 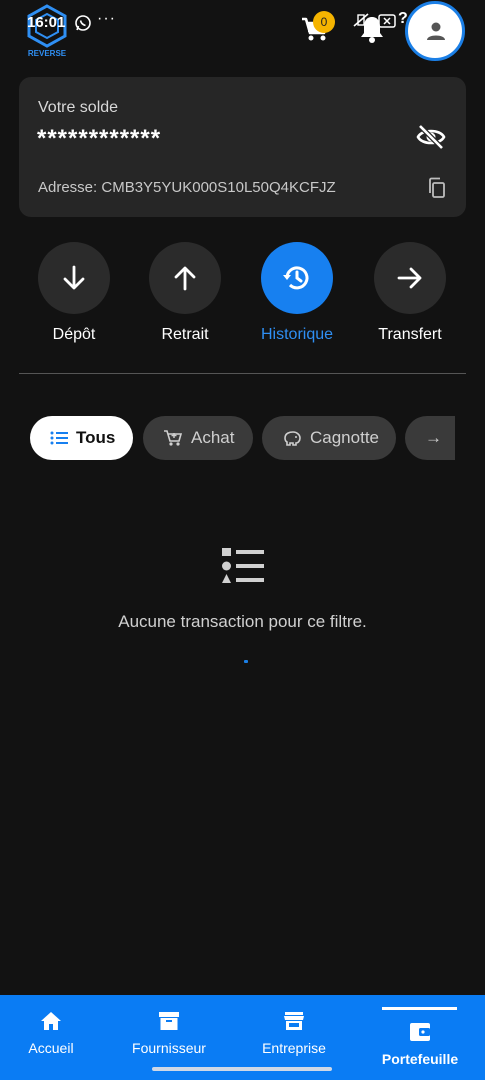 What do you see at coordinates (242, 621) in the screenshot?
I see `empty-state-message: Aucune transaction pour ce filtre.` at bounding box center [242, 621].